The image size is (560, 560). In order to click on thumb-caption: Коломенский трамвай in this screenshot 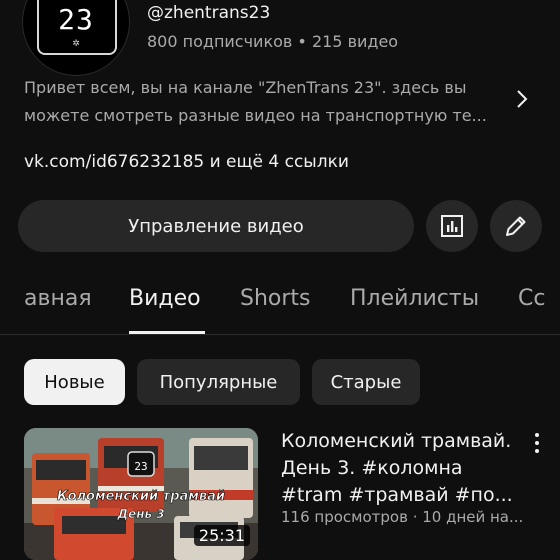, I will do `click(141, 496)`.